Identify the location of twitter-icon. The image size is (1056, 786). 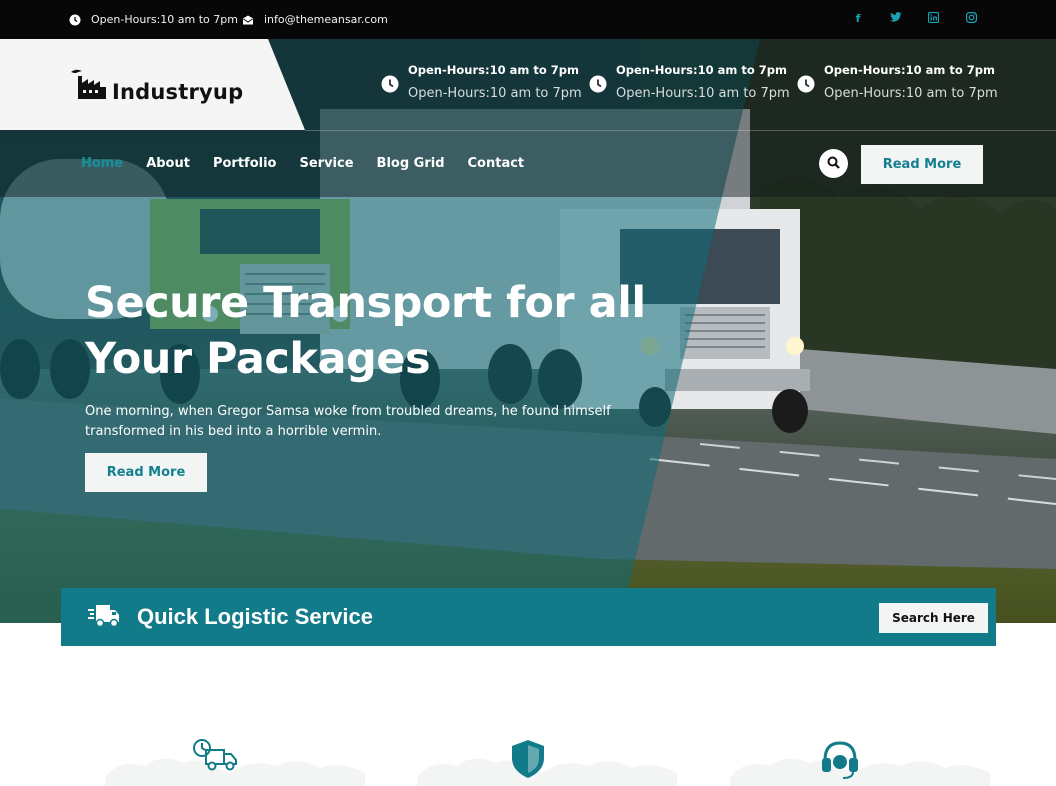
(896, 19).